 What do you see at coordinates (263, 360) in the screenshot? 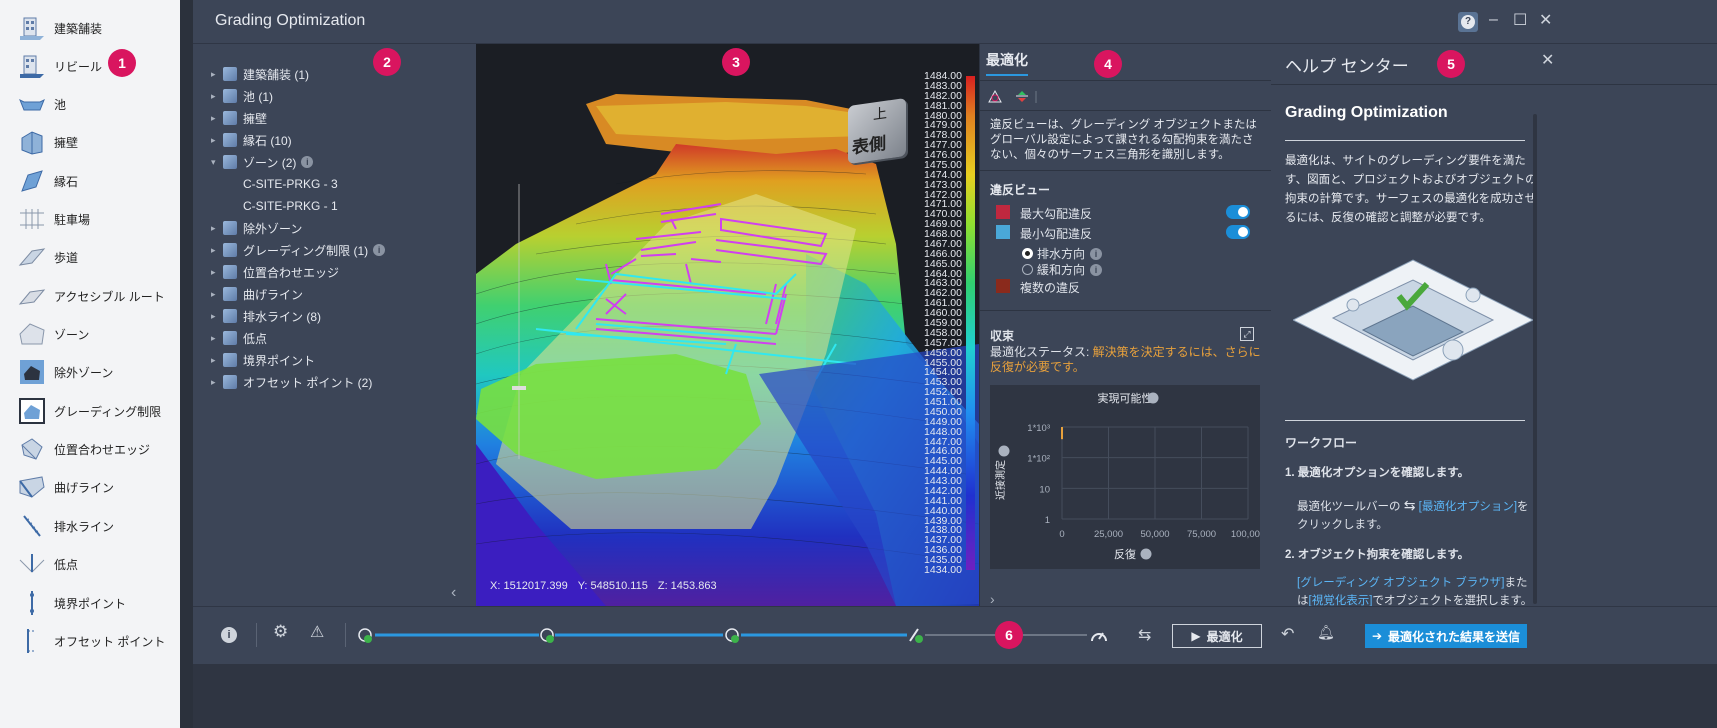
I see `tree-item: ▸ 境界ポイント` at bounding box center [263, 360].